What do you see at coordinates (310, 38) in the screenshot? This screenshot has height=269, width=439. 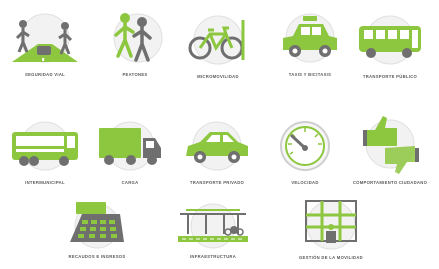 I see `taxi-icon` at bounding box center [310, 38].